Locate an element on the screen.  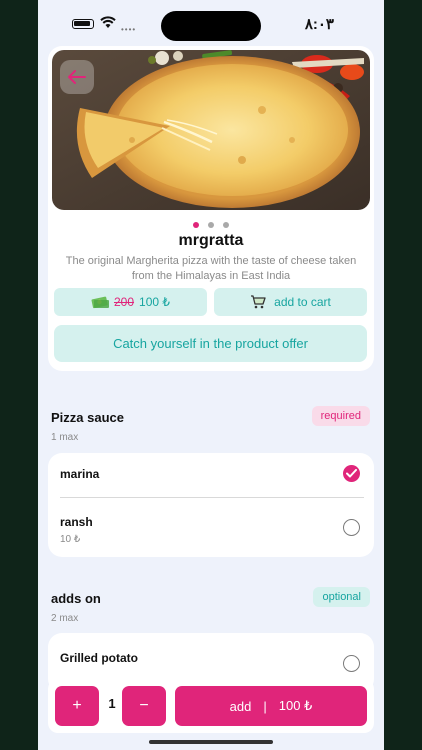
add-to-cart-button: add to cart is located at coordinates (290, 302).